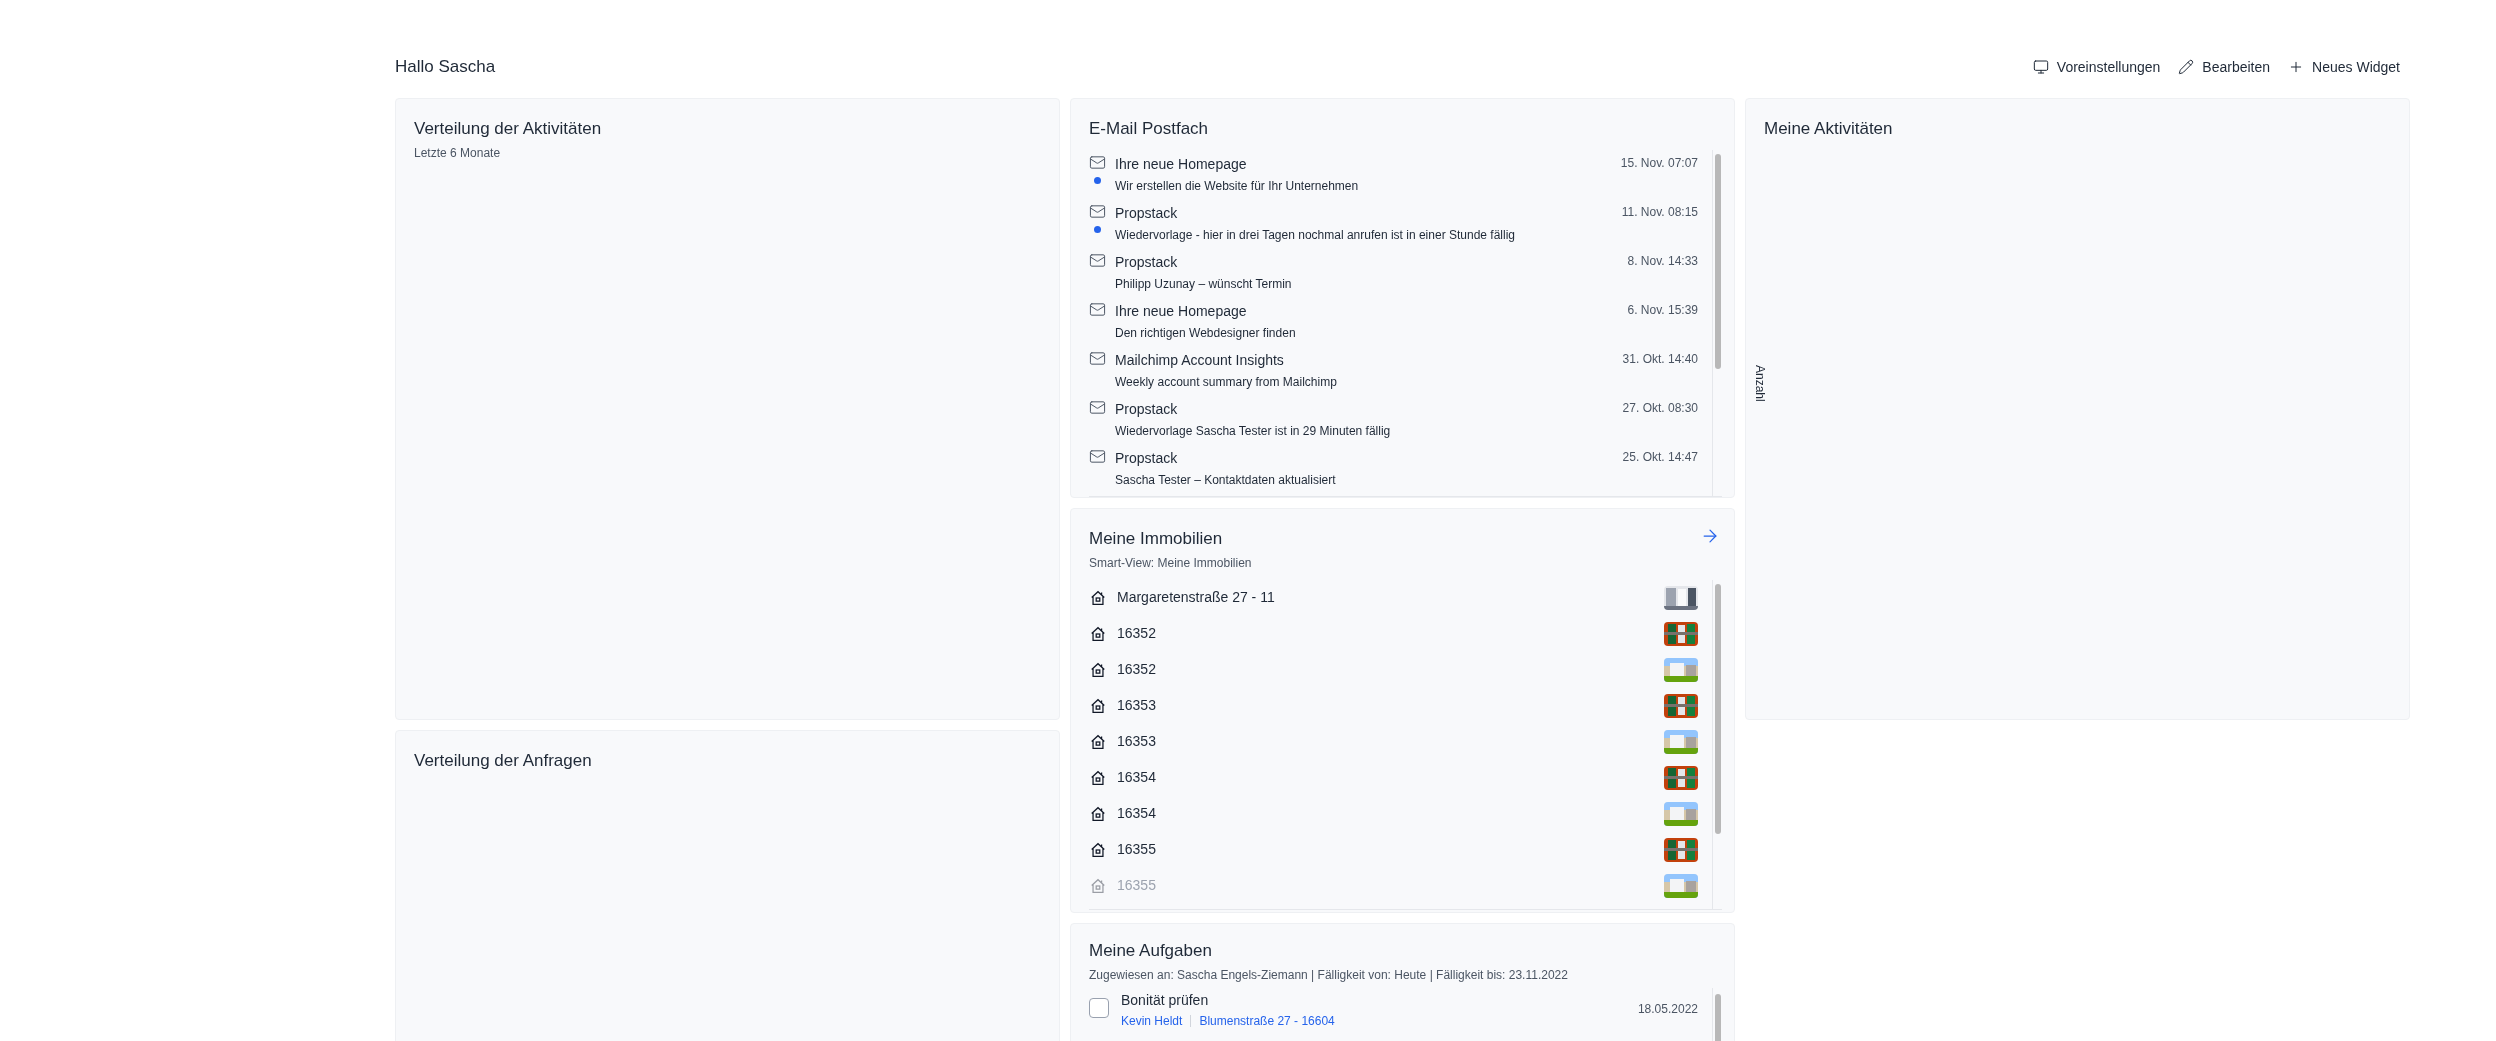 This screenshot has height=1041, width=2496. What do you see at coordinates (1253, 431) in the screenshot?
I see `email-preview: Wiedervorlage Sascha Tester ist in 29 Minuten fällig` at bounding box center [1253, 431].